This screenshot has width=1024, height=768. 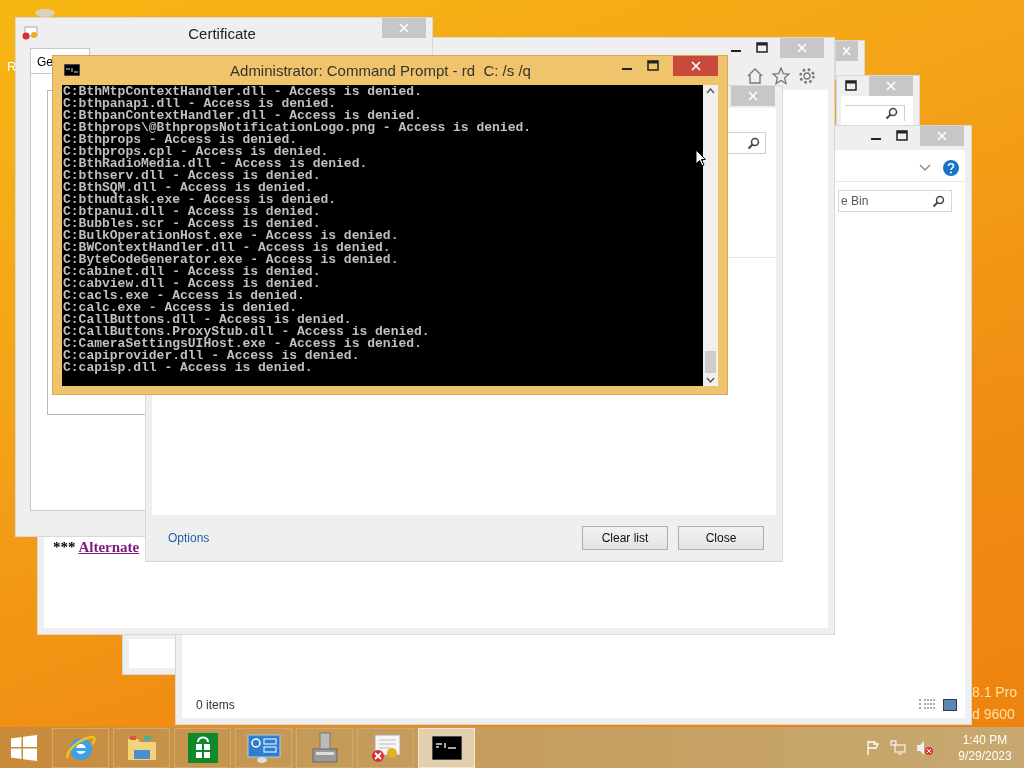 What do you see at coordinates (710, 380) in the screenshot?
I see `scroll-down-icon` at bounding box center [710, 380].